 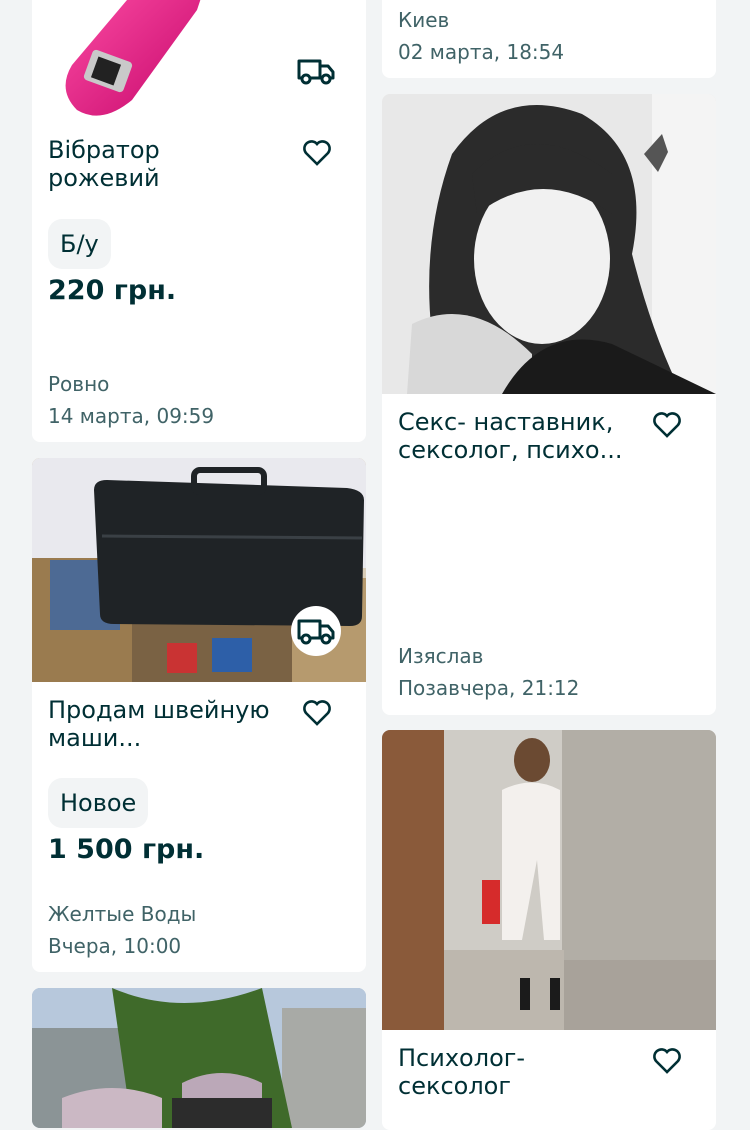 What do you see at coordinates (122, 914) in the screenshot?
I see `listing-location: Желтые Воды` at bounding box center [122, 914].